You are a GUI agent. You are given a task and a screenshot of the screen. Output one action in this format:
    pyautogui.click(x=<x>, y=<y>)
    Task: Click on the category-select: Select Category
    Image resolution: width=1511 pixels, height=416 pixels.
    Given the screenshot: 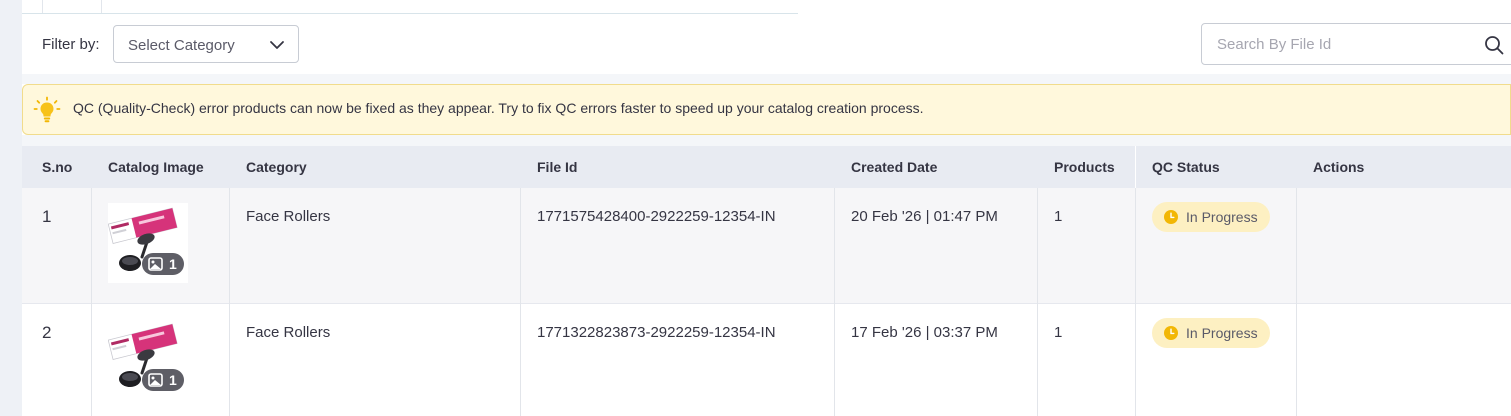 What is the action you would take?
    pyautogui.click(x=206, y=44)
    